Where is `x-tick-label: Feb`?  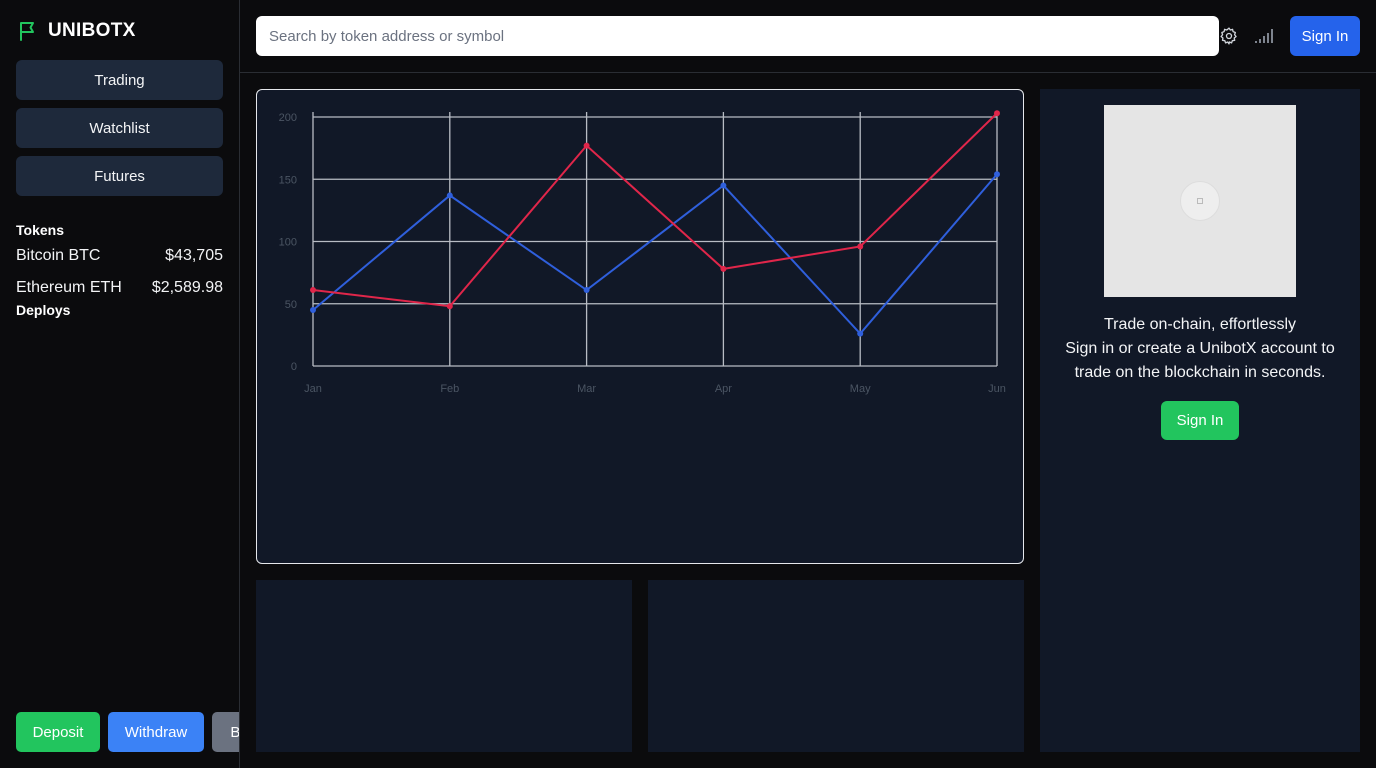
x-tick-label: Feb is located at coordinates (449, 389).